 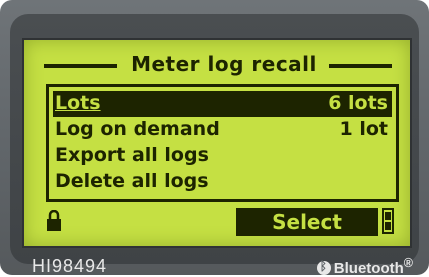 I want to click on menu-item-delete-all-logs: Delete all logs, so click(x=222, y=182).